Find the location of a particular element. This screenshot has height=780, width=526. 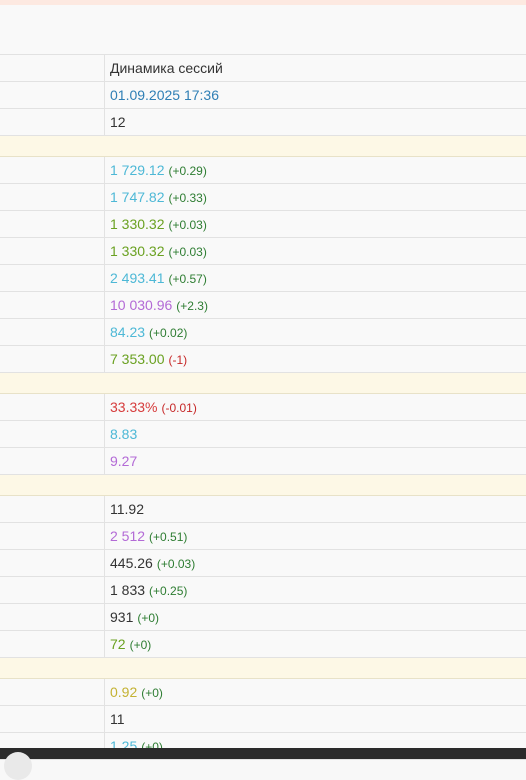

table-row: 2 493.41 (+0.57) is located at coordinates (263, 278).